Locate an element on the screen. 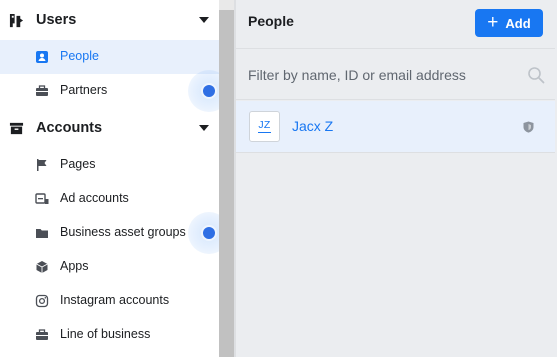  sidebar-scrollbar is located at coordinates (226, 178).